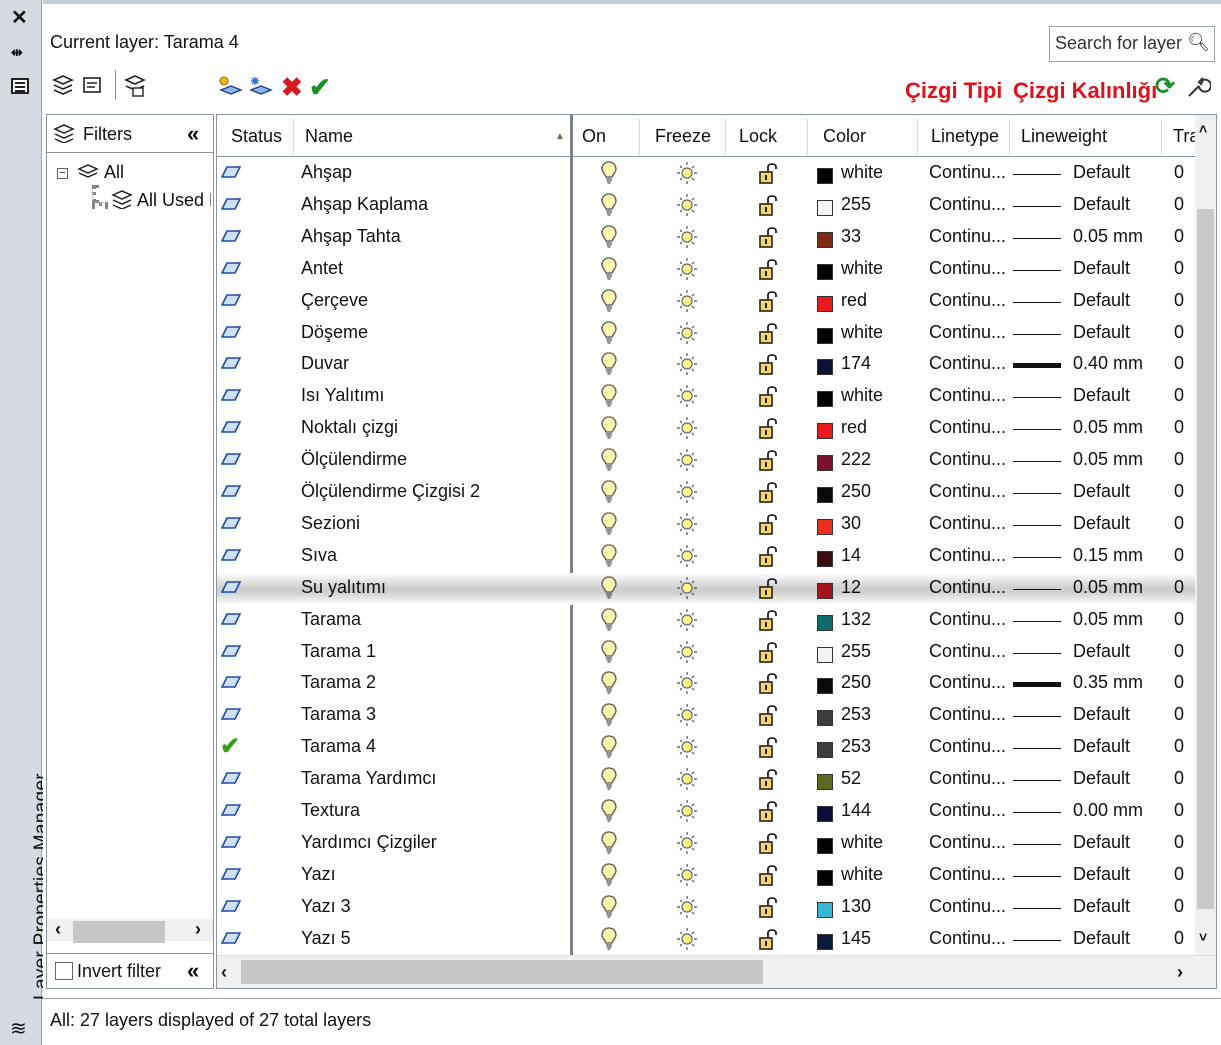  What do you see at coordinates (856, 363) in the screenshot?
I see `layer-color-name: 174` at bounding box center [856, 363].